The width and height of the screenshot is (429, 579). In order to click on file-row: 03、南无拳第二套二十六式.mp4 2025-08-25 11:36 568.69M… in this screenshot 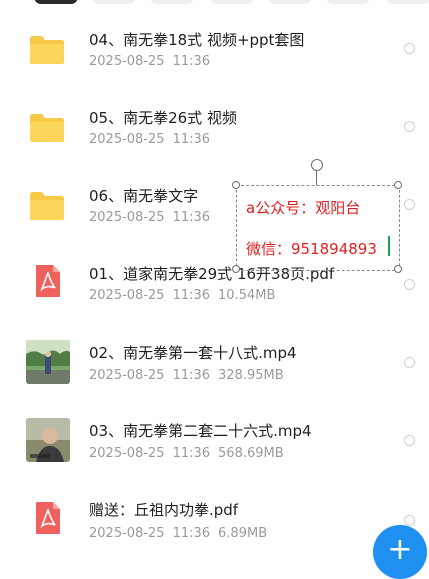, I will do `click(214, 447)`.